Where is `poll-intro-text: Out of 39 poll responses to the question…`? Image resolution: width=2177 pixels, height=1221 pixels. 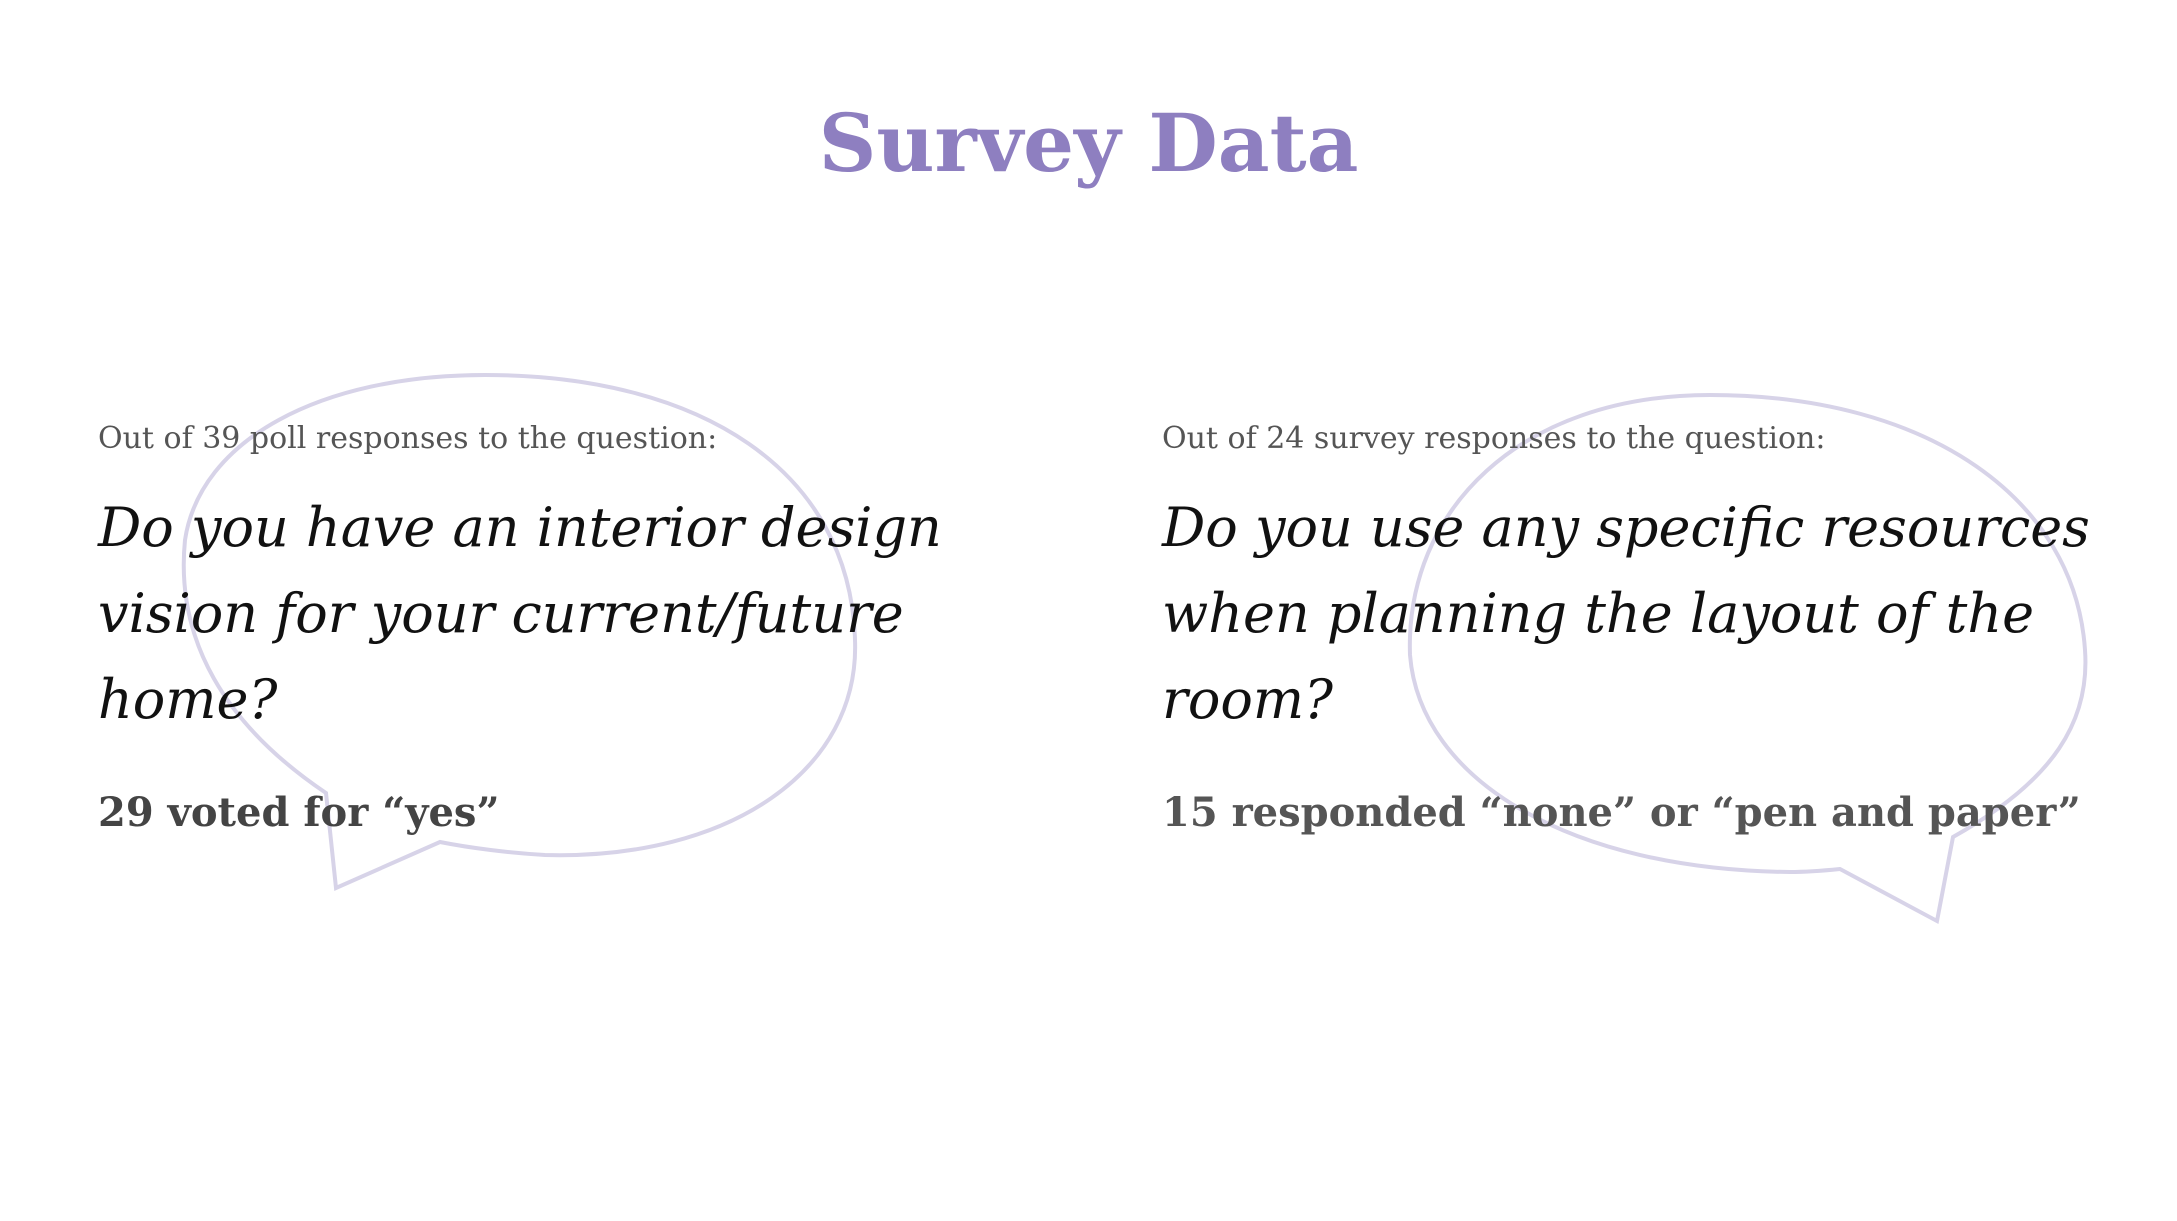 poll-intro-text: Out of 39 poll responses to the question… is located at coordinates (408, 438).